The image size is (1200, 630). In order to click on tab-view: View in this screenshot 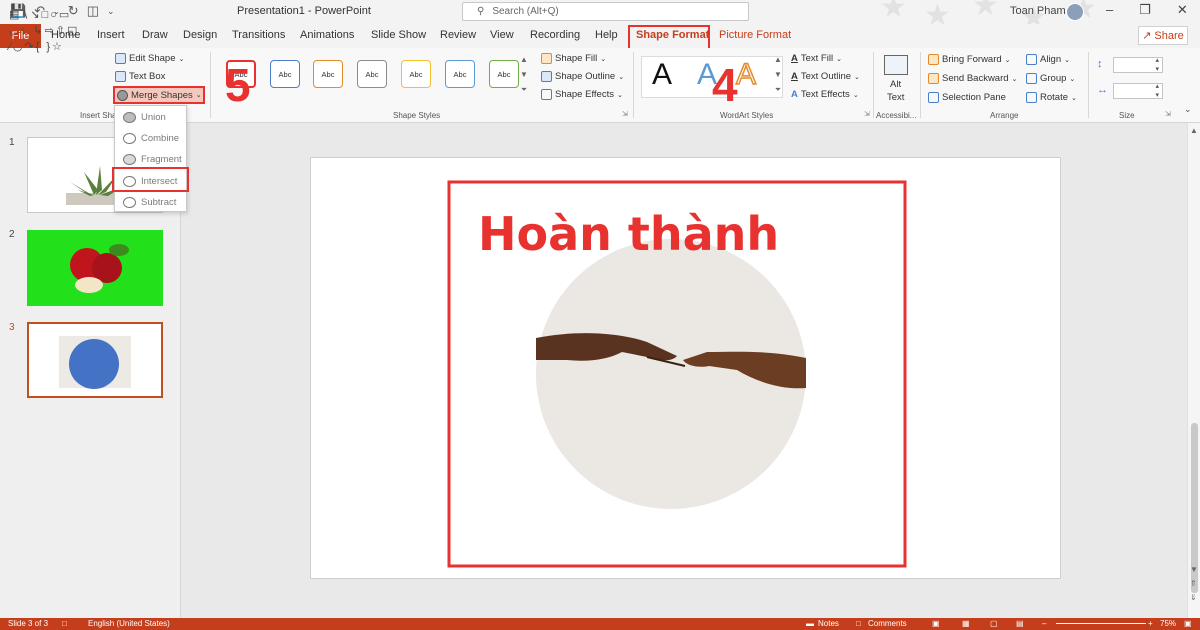, I will do `click(502, 35)`.